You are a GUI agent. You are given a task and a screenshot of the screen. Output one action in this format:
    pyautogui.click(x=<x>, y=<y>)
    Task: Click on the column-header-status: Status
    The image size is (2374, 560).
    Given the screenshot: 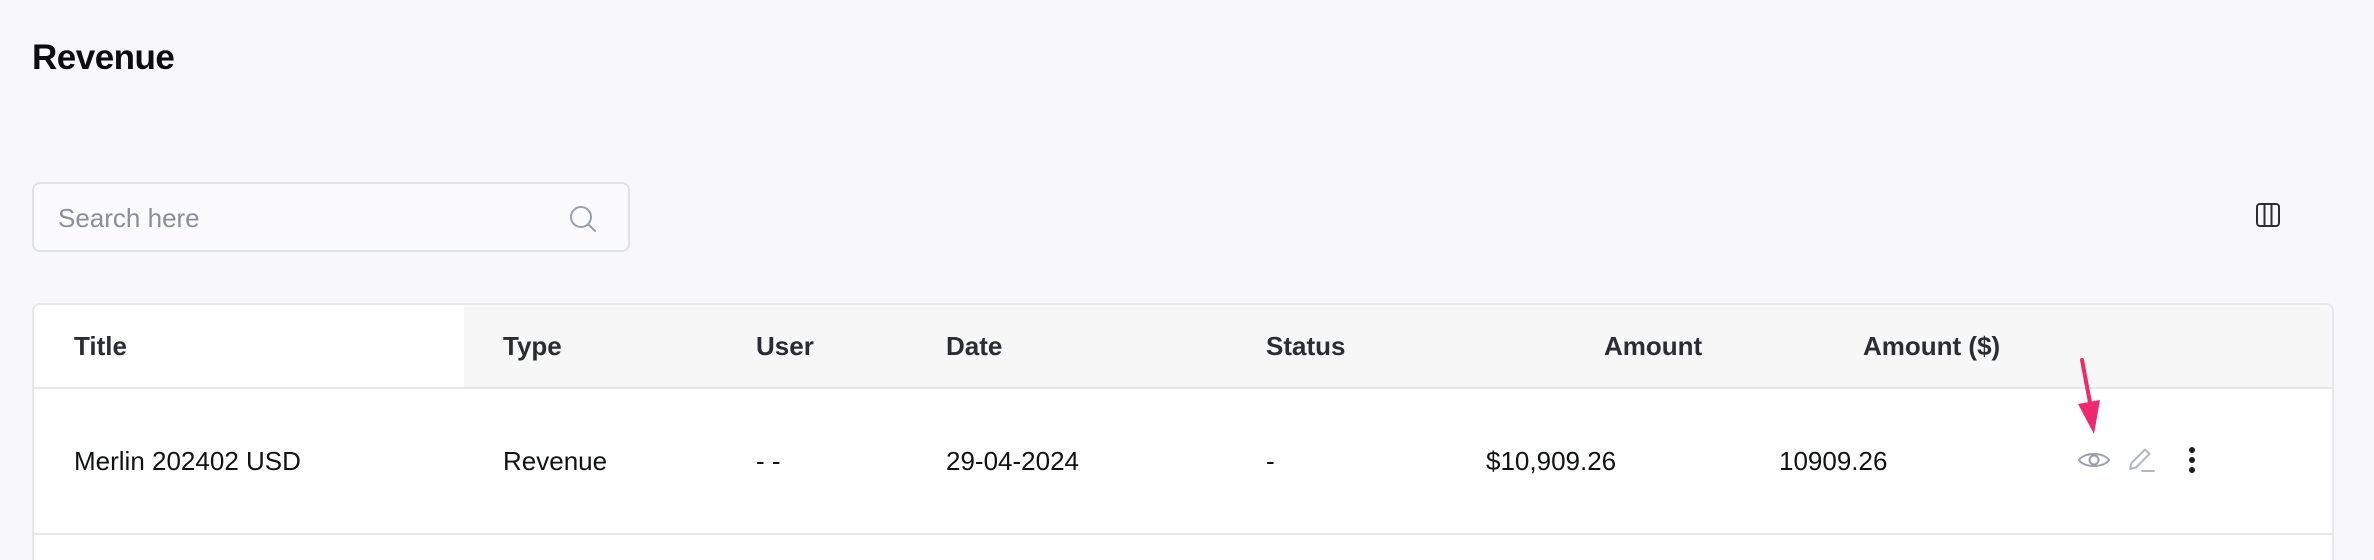 What is the action you would take?
    pyautogui.click(x=1305, y=346)
    